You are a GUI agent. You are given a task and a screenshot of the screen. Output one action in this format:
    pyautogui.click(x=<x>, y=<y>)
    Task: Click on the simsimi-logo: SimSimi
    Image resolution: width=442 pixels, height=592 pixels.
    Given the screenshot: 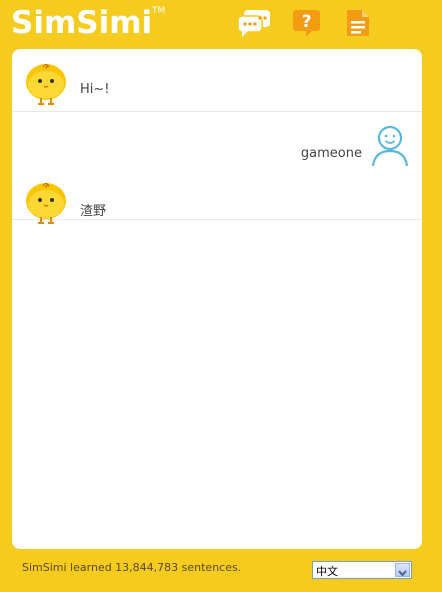 What is the action you would take?
    pyautogui.click(x=82, y=23)
    